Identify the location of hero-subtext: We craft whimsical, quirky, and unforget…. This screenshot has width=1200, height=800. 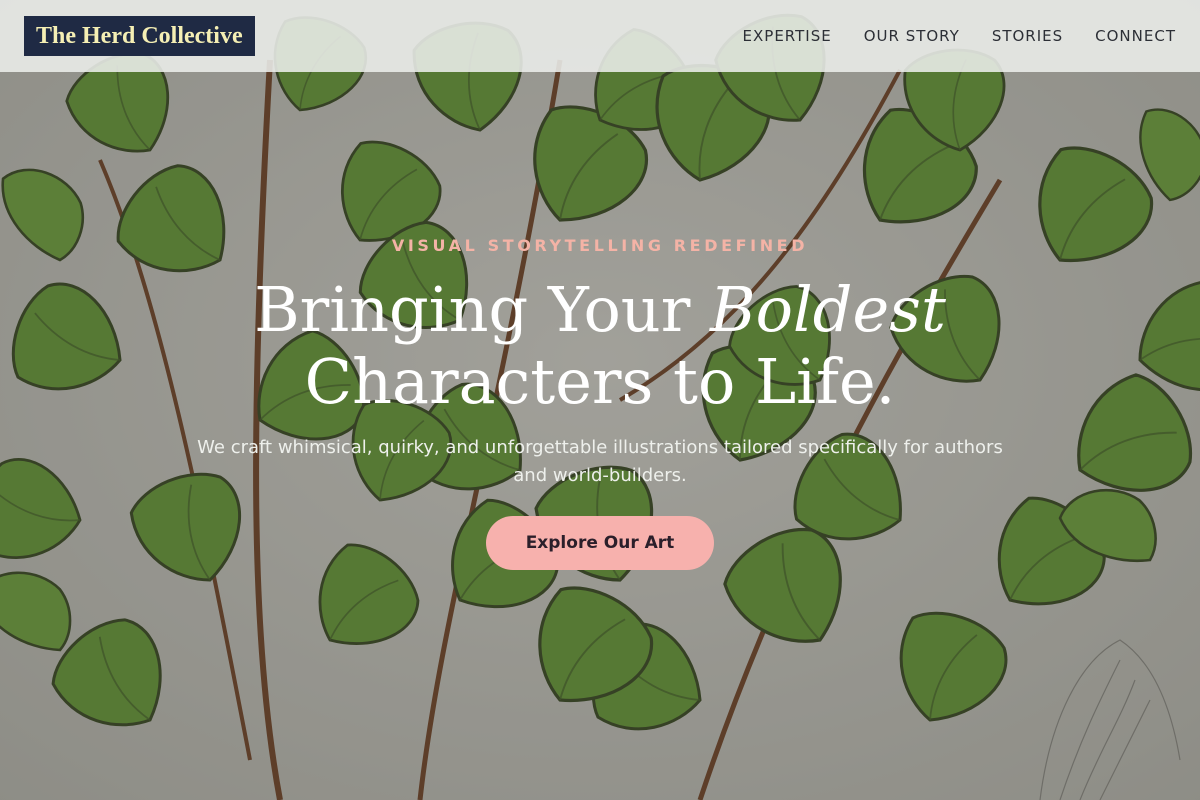
(600, 461).